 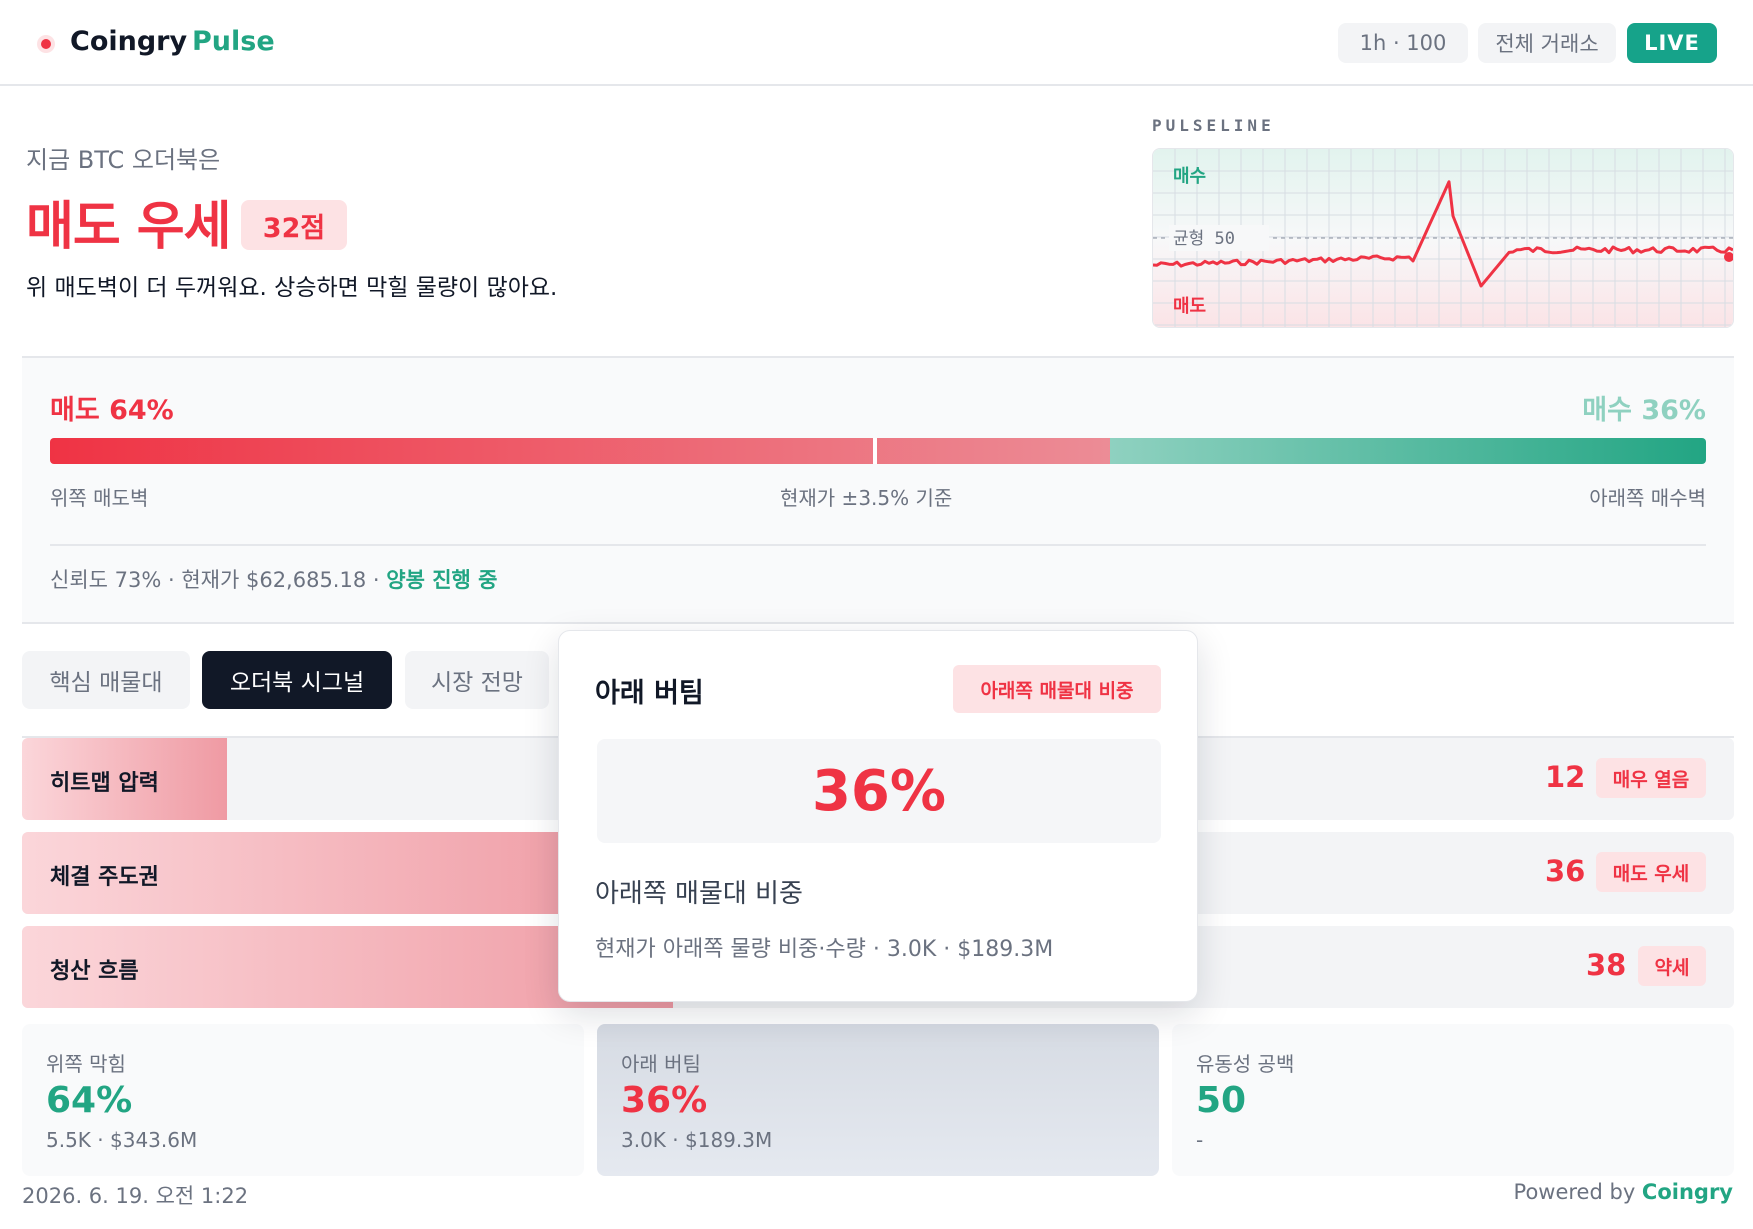 What do you see at coordinates (661, 1064) in the screenshot?
I see `stat-title: 아래 버팀` at bounding box center [661, 1064].